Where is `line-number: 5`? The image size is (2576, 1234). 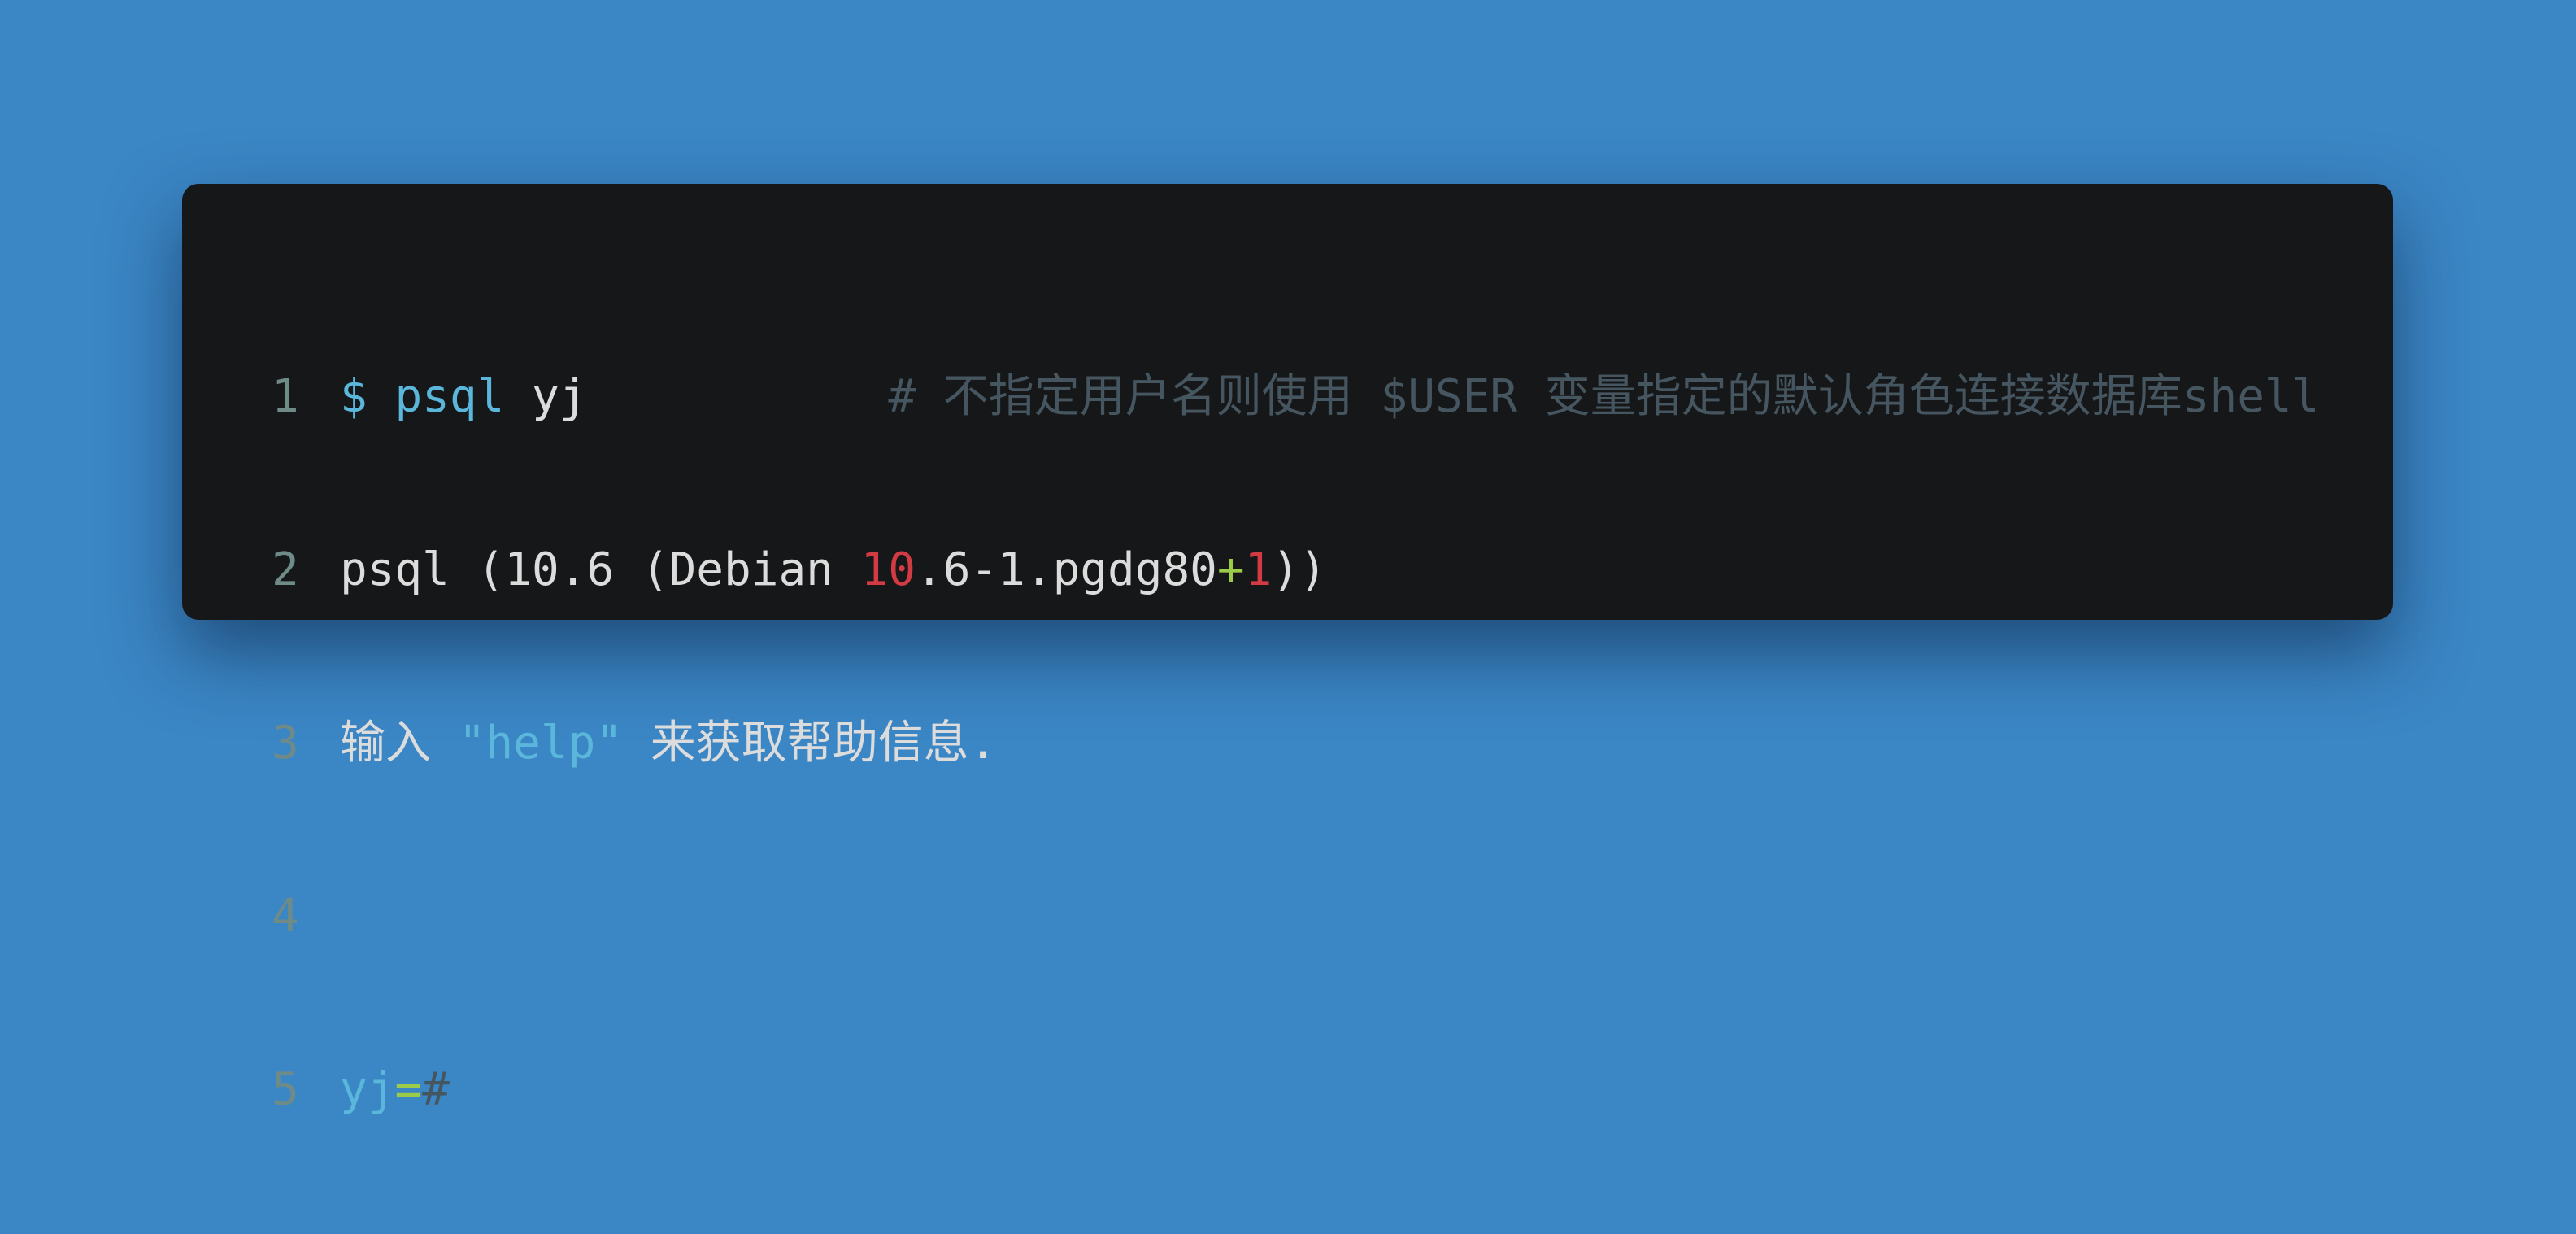 line-number: 5 is located at coordinates (285, 1089).